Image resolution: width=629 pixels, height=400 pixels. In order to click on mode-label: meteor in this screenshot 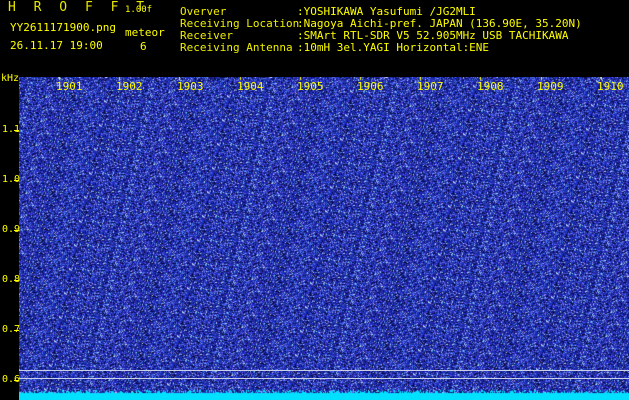, I will do `click(145, 32)`.